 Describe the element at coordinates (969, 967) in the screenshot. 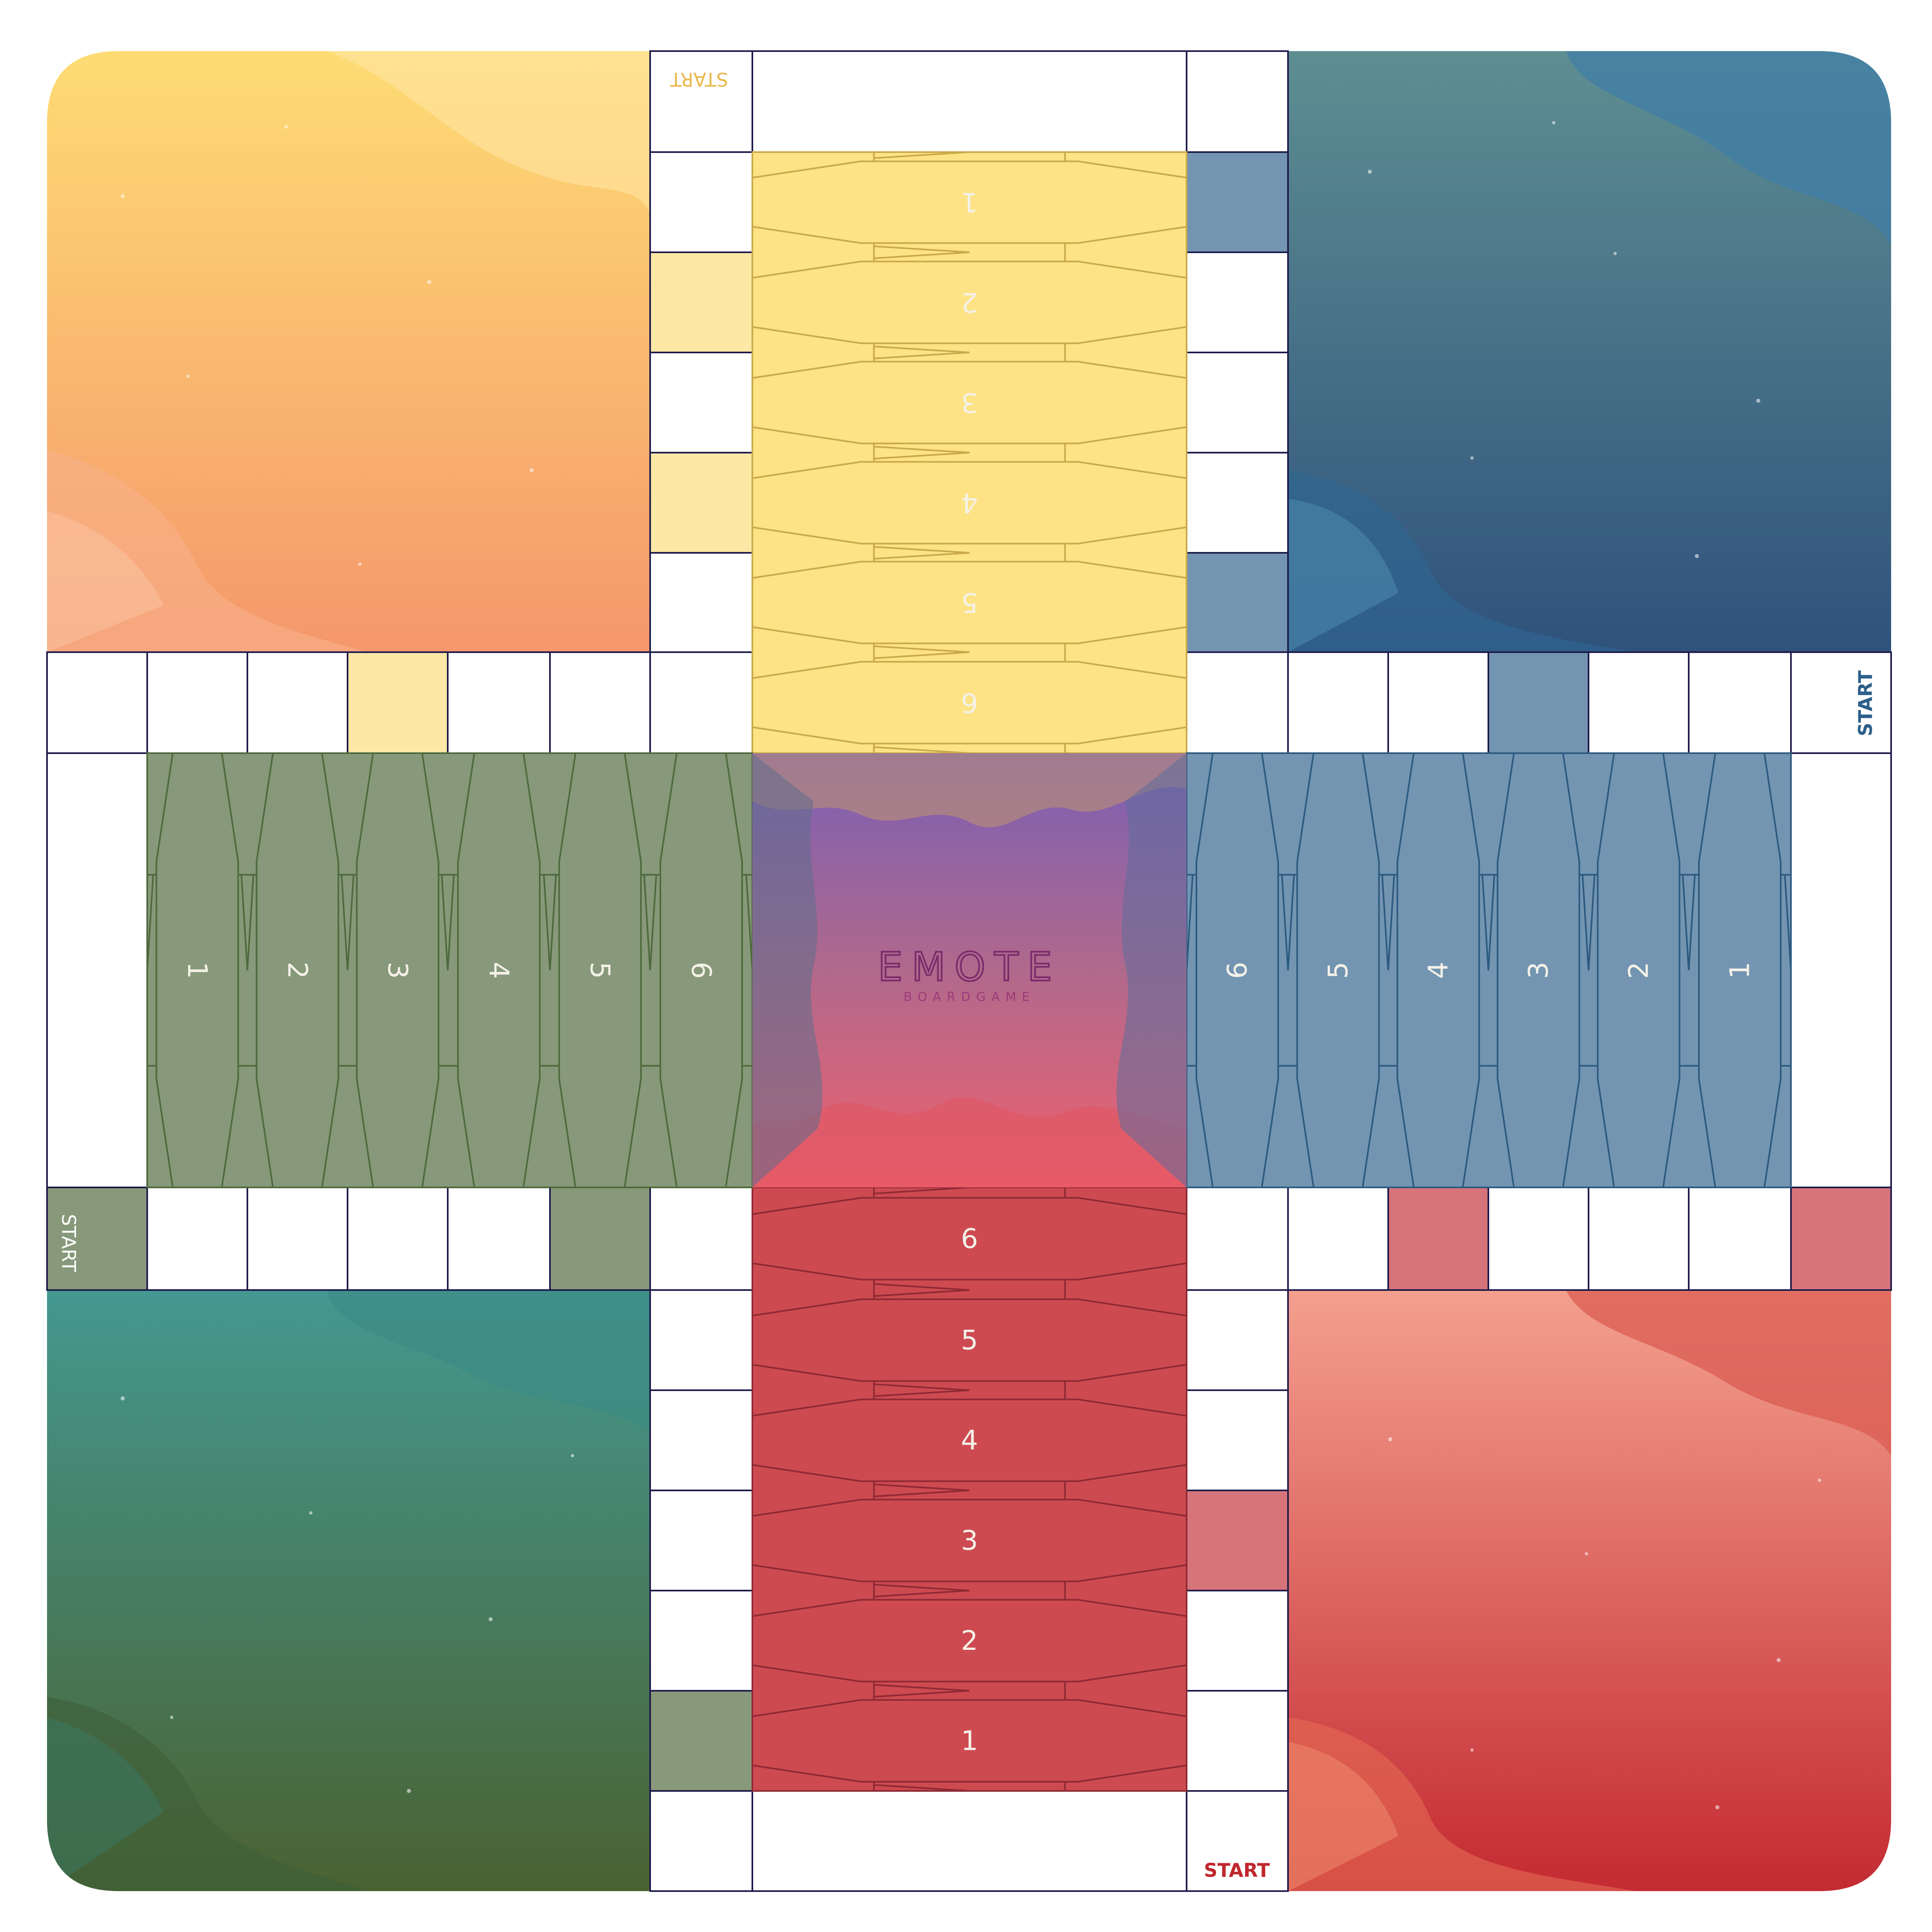

I see `logo-title: EMOTE` at that location.